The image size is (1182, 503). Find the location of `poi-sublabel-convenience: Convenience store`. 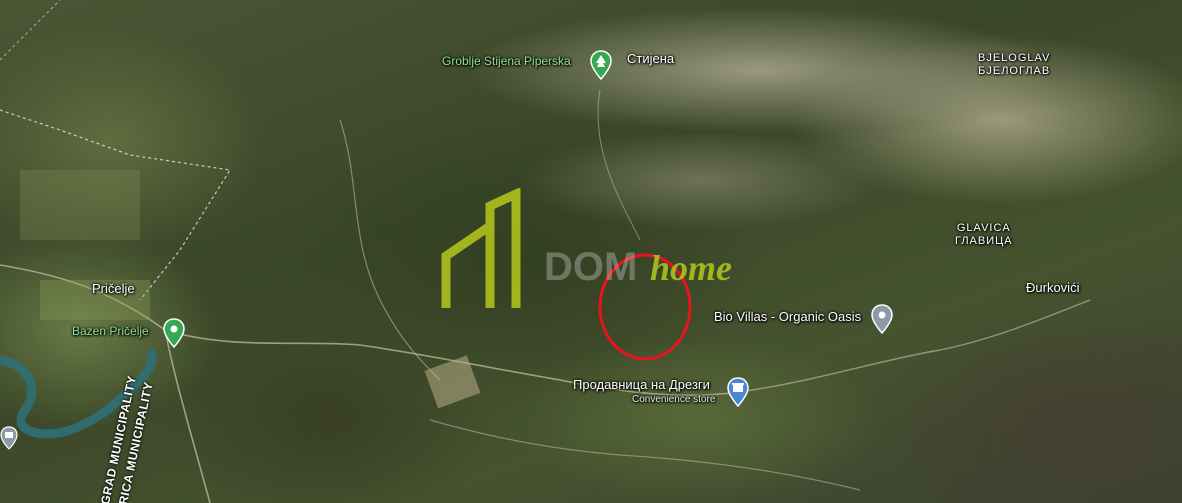

poi-sublabel-convenience: Convenience store is located at coordinates (674, 399).